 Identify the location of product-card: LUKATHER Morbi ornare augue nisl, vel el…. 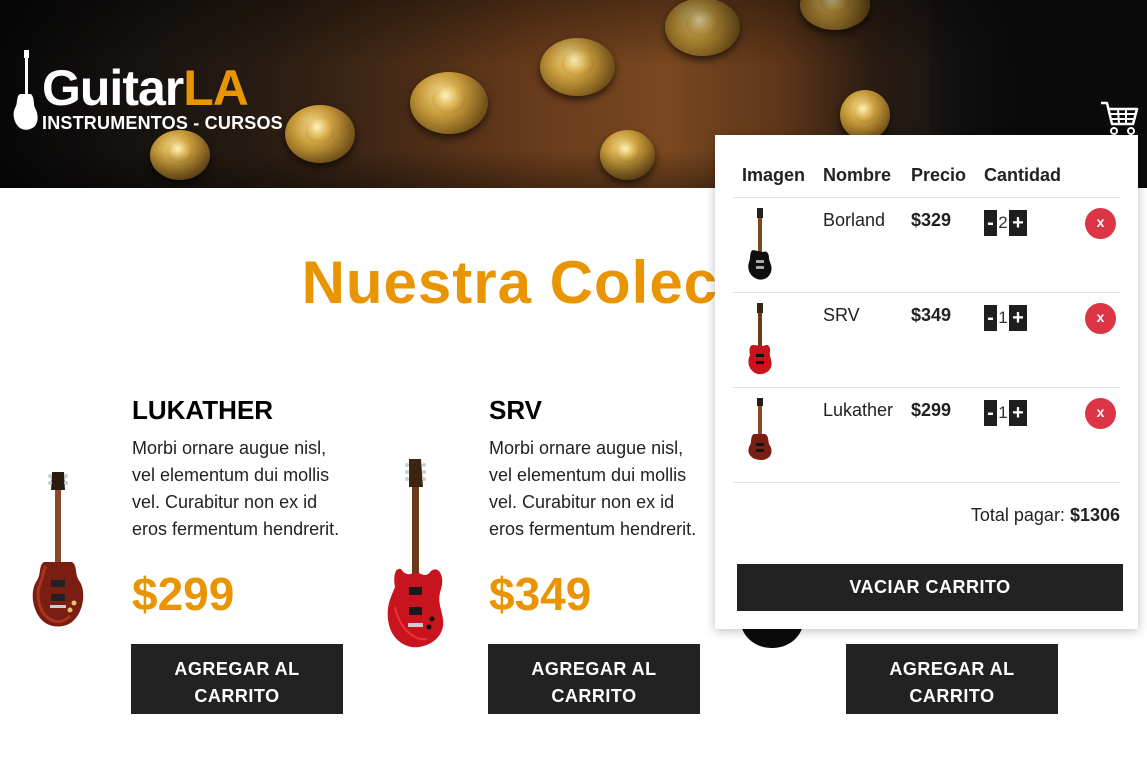
(171, 560).